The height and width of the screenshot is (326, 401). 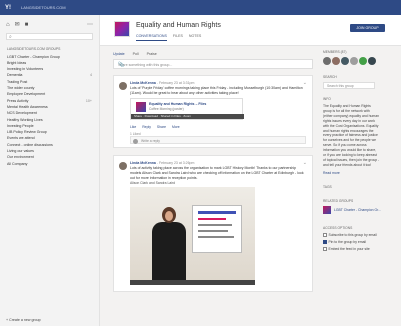 What do you see at coordinates (91, 75) in the screenshot?
I see `sidebar-item-count: 4` at bounding box center [91, 75].